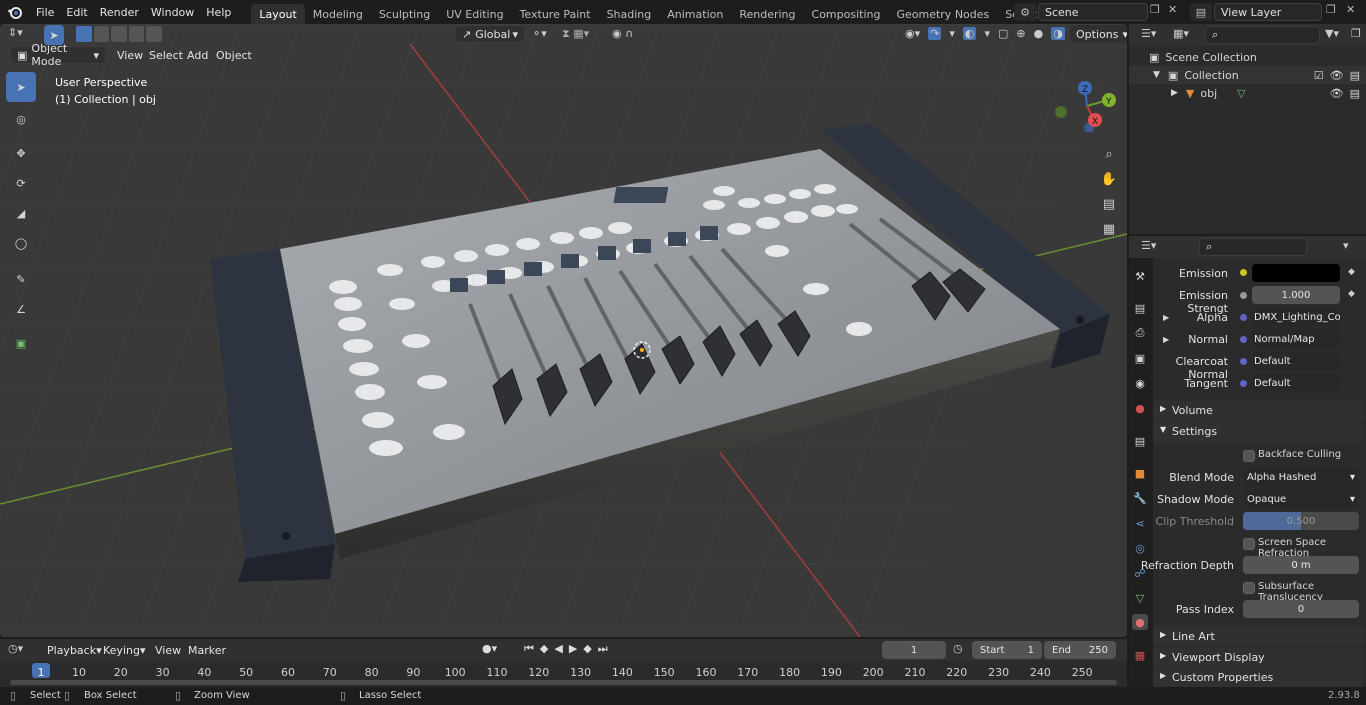 Image resolution: width=1366 pixels, height=705 pixels. What do you see at coordinates (1140, 655) in the screenshot?
I see `texture-tab-icon: ▦` at bounding box center [1140, 655].